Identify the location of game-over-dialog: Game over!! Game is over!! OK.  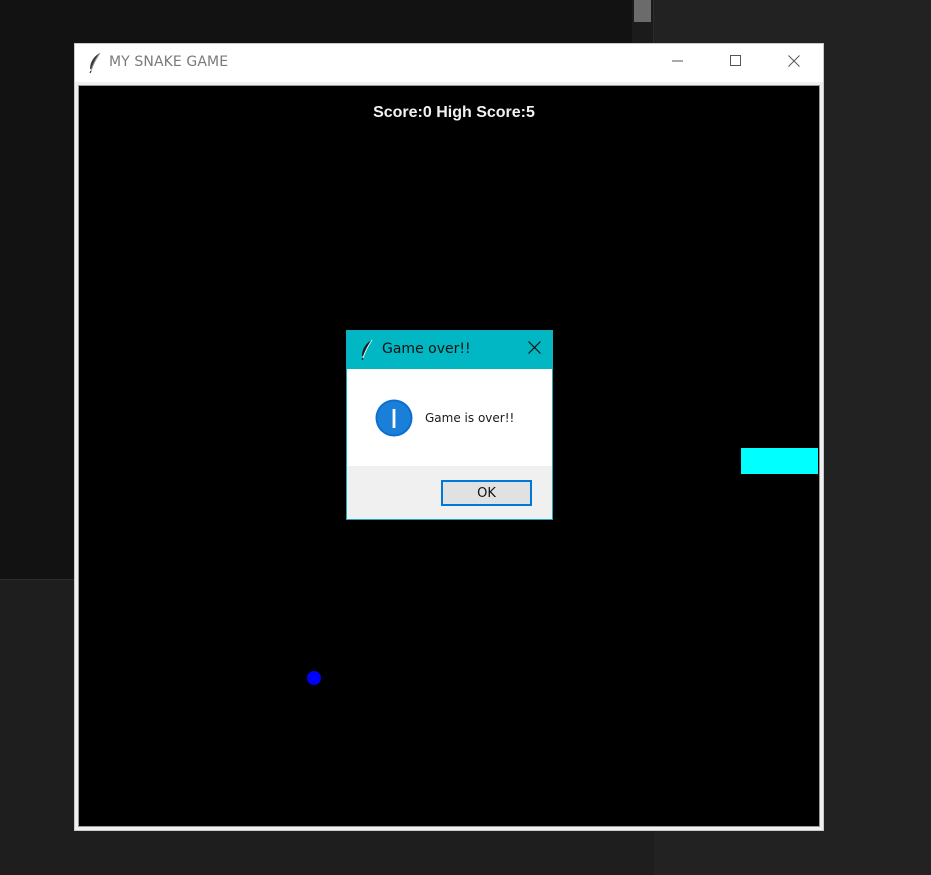
(449, 425).